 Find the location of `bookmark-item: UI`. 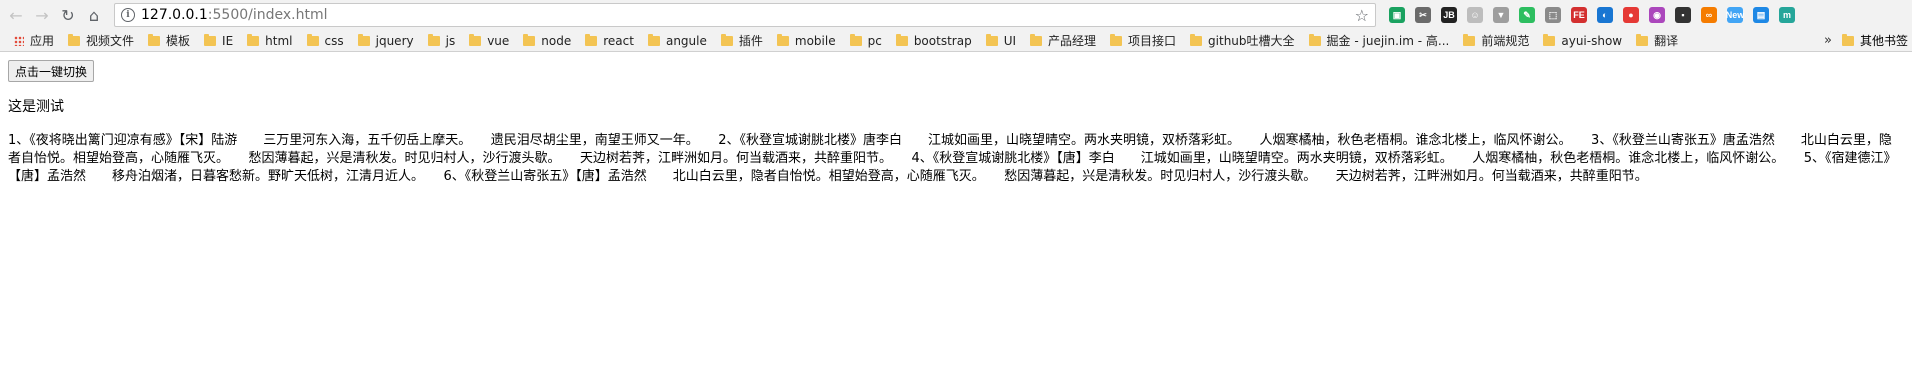

bookmark-item: UI is located at coordinates (1001, 40).